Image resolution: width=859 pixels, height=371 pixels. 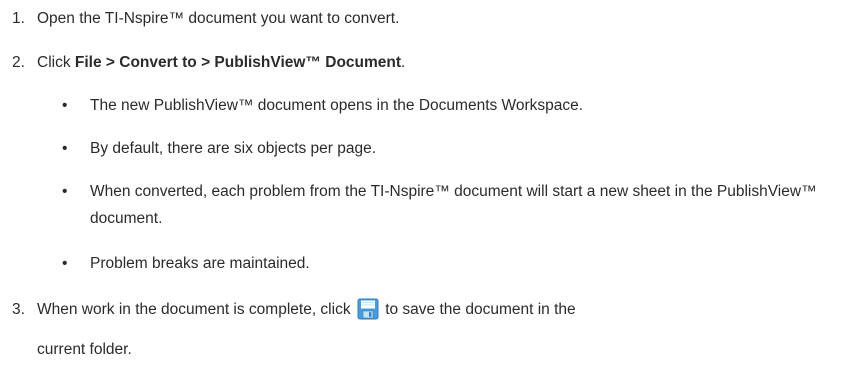 What do you see at coordinates (18, 309) in the screenshot?
I see `step-3-number: 3.` at bounding box center [18, 309].